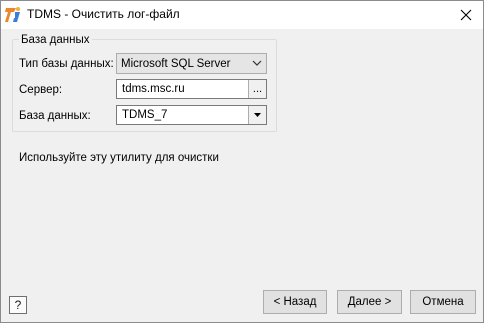 Image resolution: width=484 pixels, height=323 pixels. I want to click on db-type-label: Тип базы данных:, so click(66, 64).